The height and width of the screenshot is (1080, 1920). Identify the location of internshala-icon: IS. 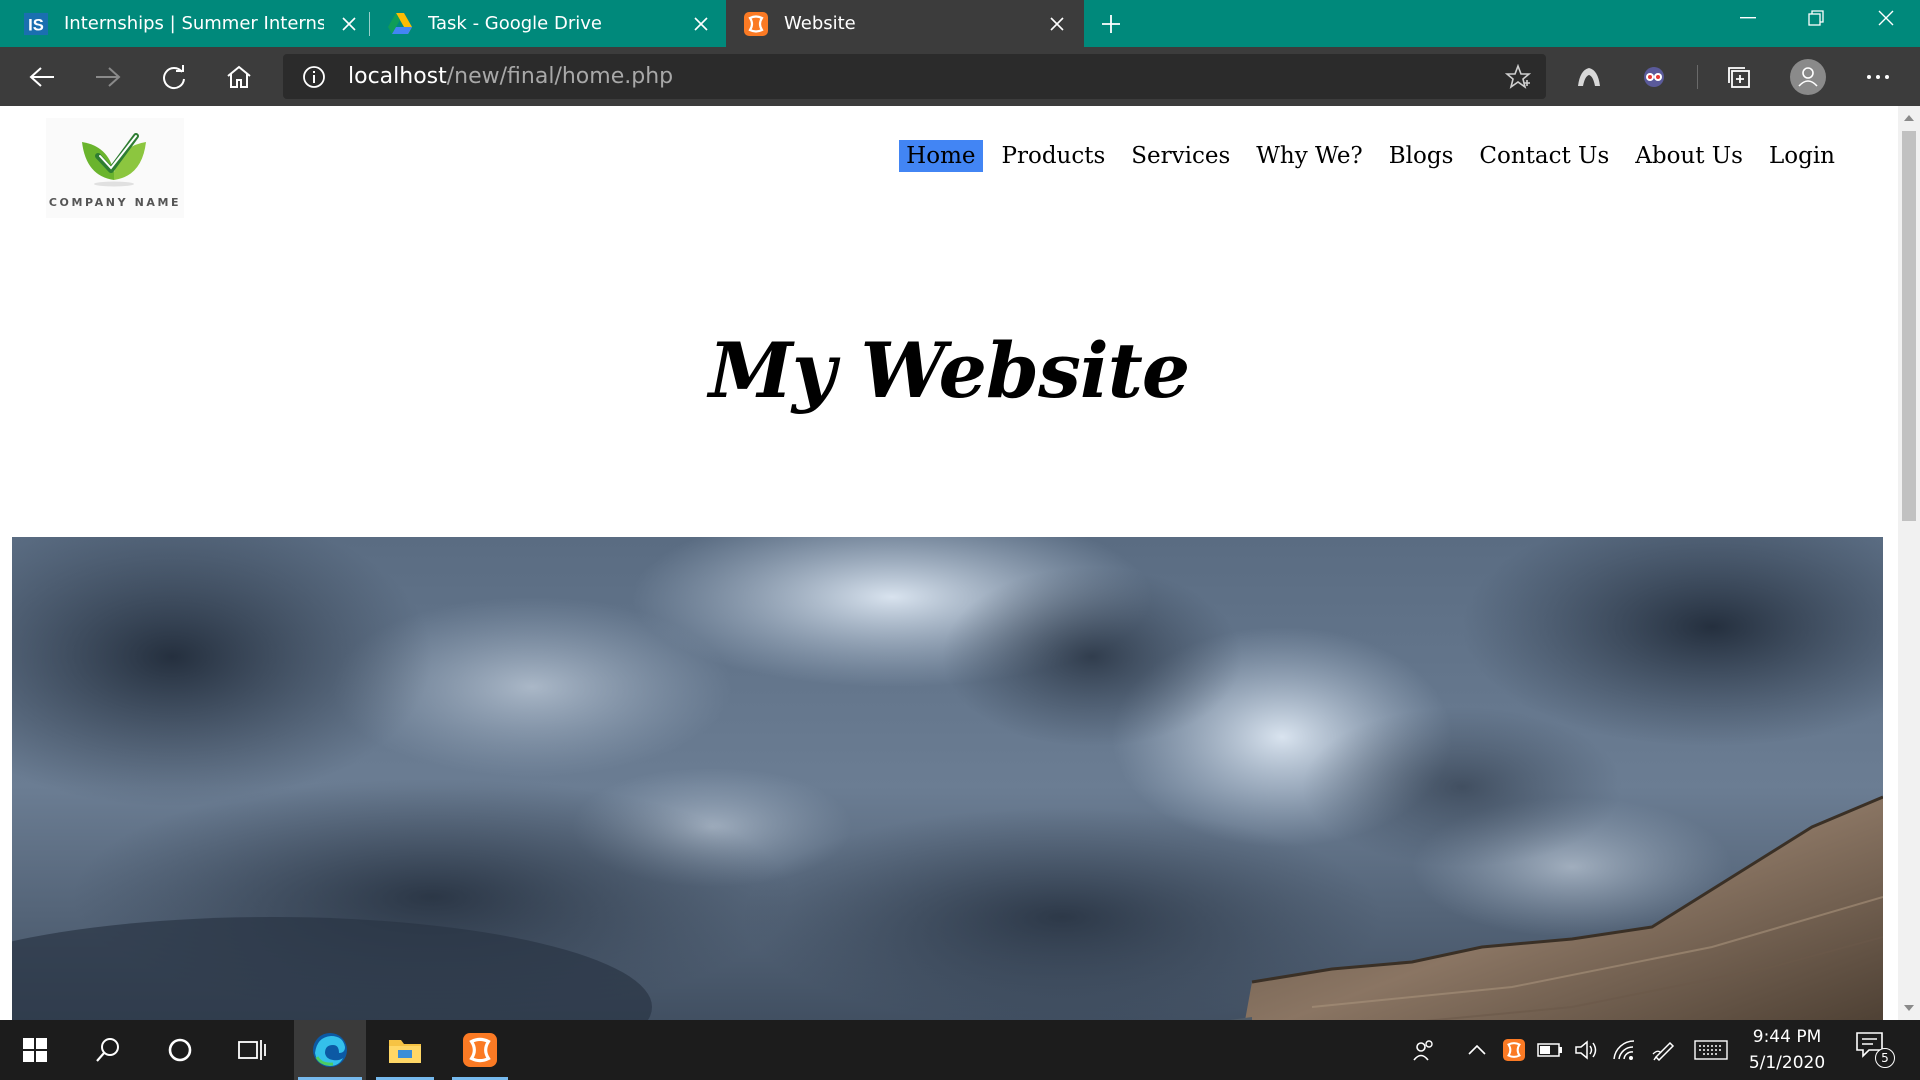
(36, 24).